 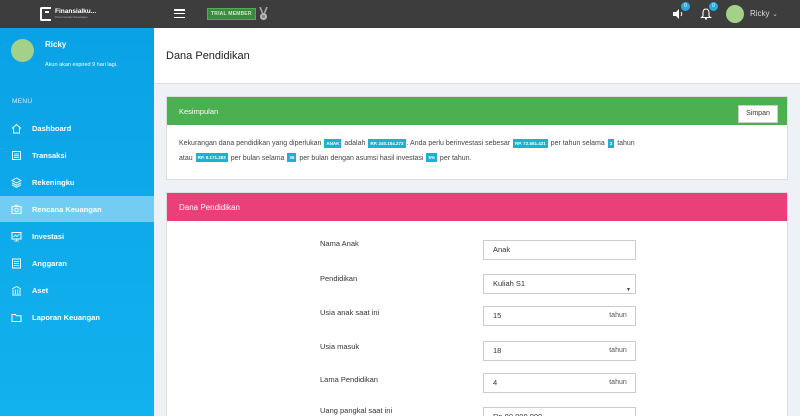 What do you see at coordinates (577, 143) in the screenshot?
I see `summary-text-part: per tahun selama` at bounding box center [577, 143].